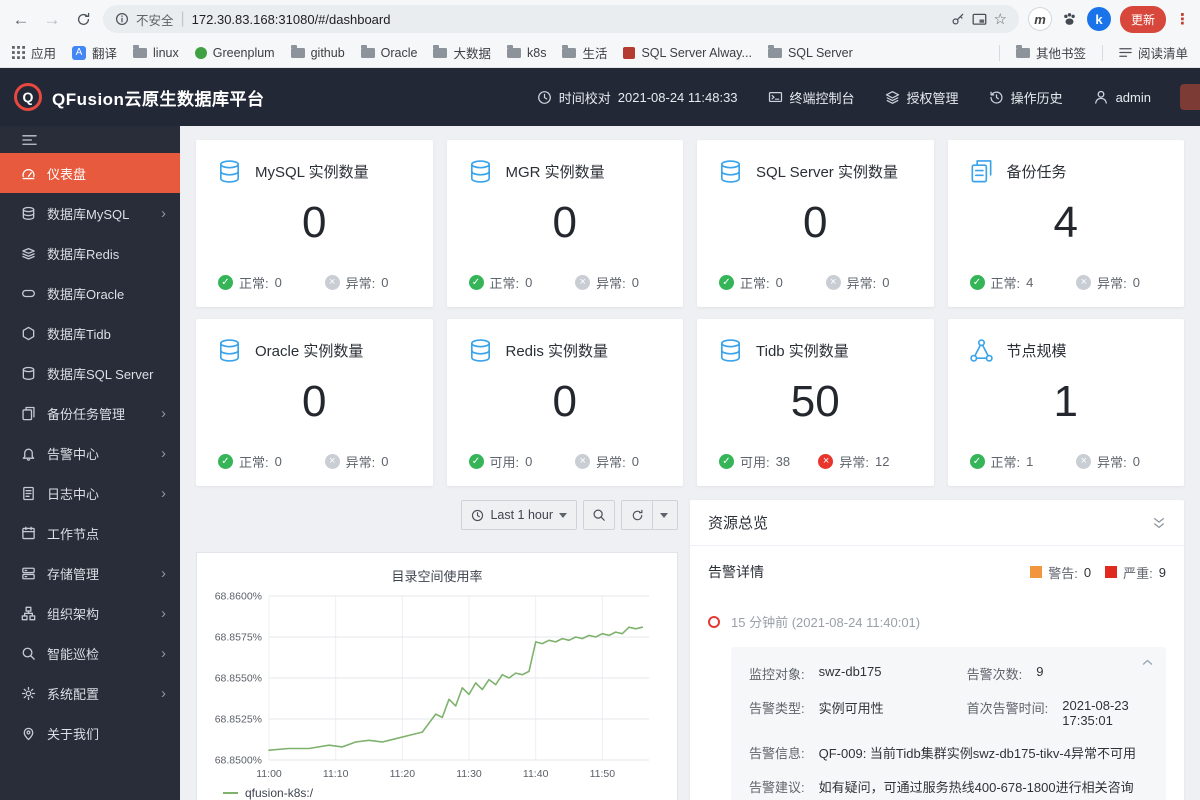 Image resolution: width=1200 pixels, height=800 pixels. Describe the element at coordinates (234, 53) in the screenshot. I see `bookmark-greenplum: Greenplum` at that location.